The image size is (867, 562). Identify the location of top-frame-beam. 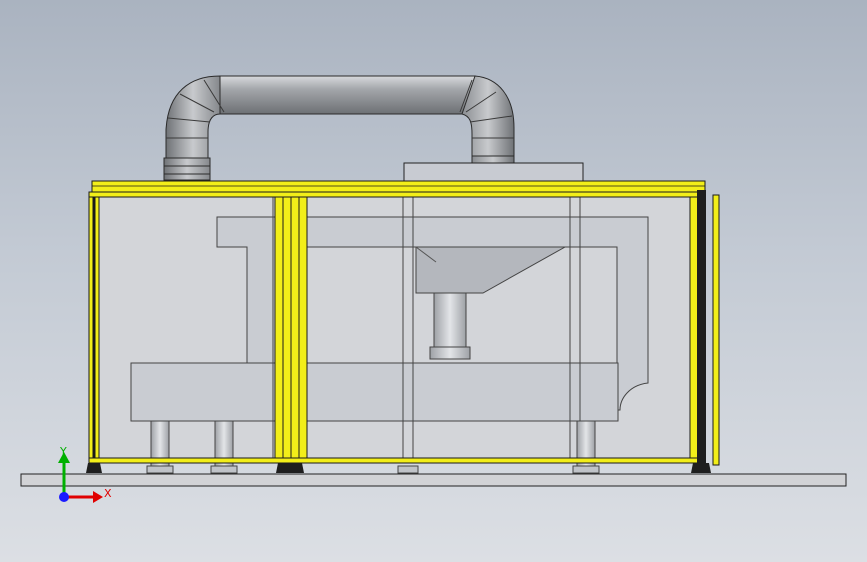
(398, 186).